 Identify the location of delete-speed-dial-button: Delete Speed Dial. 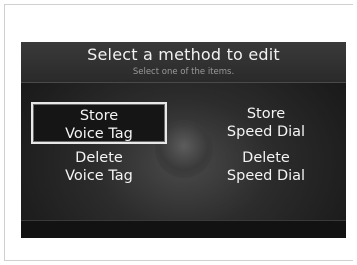
(266, 167).